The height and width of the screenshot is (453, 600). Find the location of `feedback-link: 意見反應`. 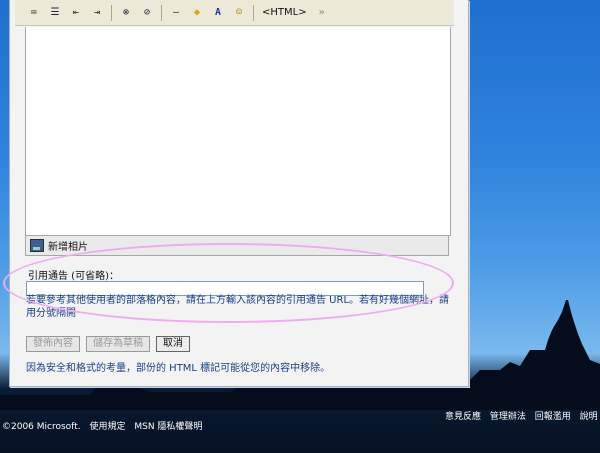

feedback-link: 意見反應 is located at coordinates (463, 417).